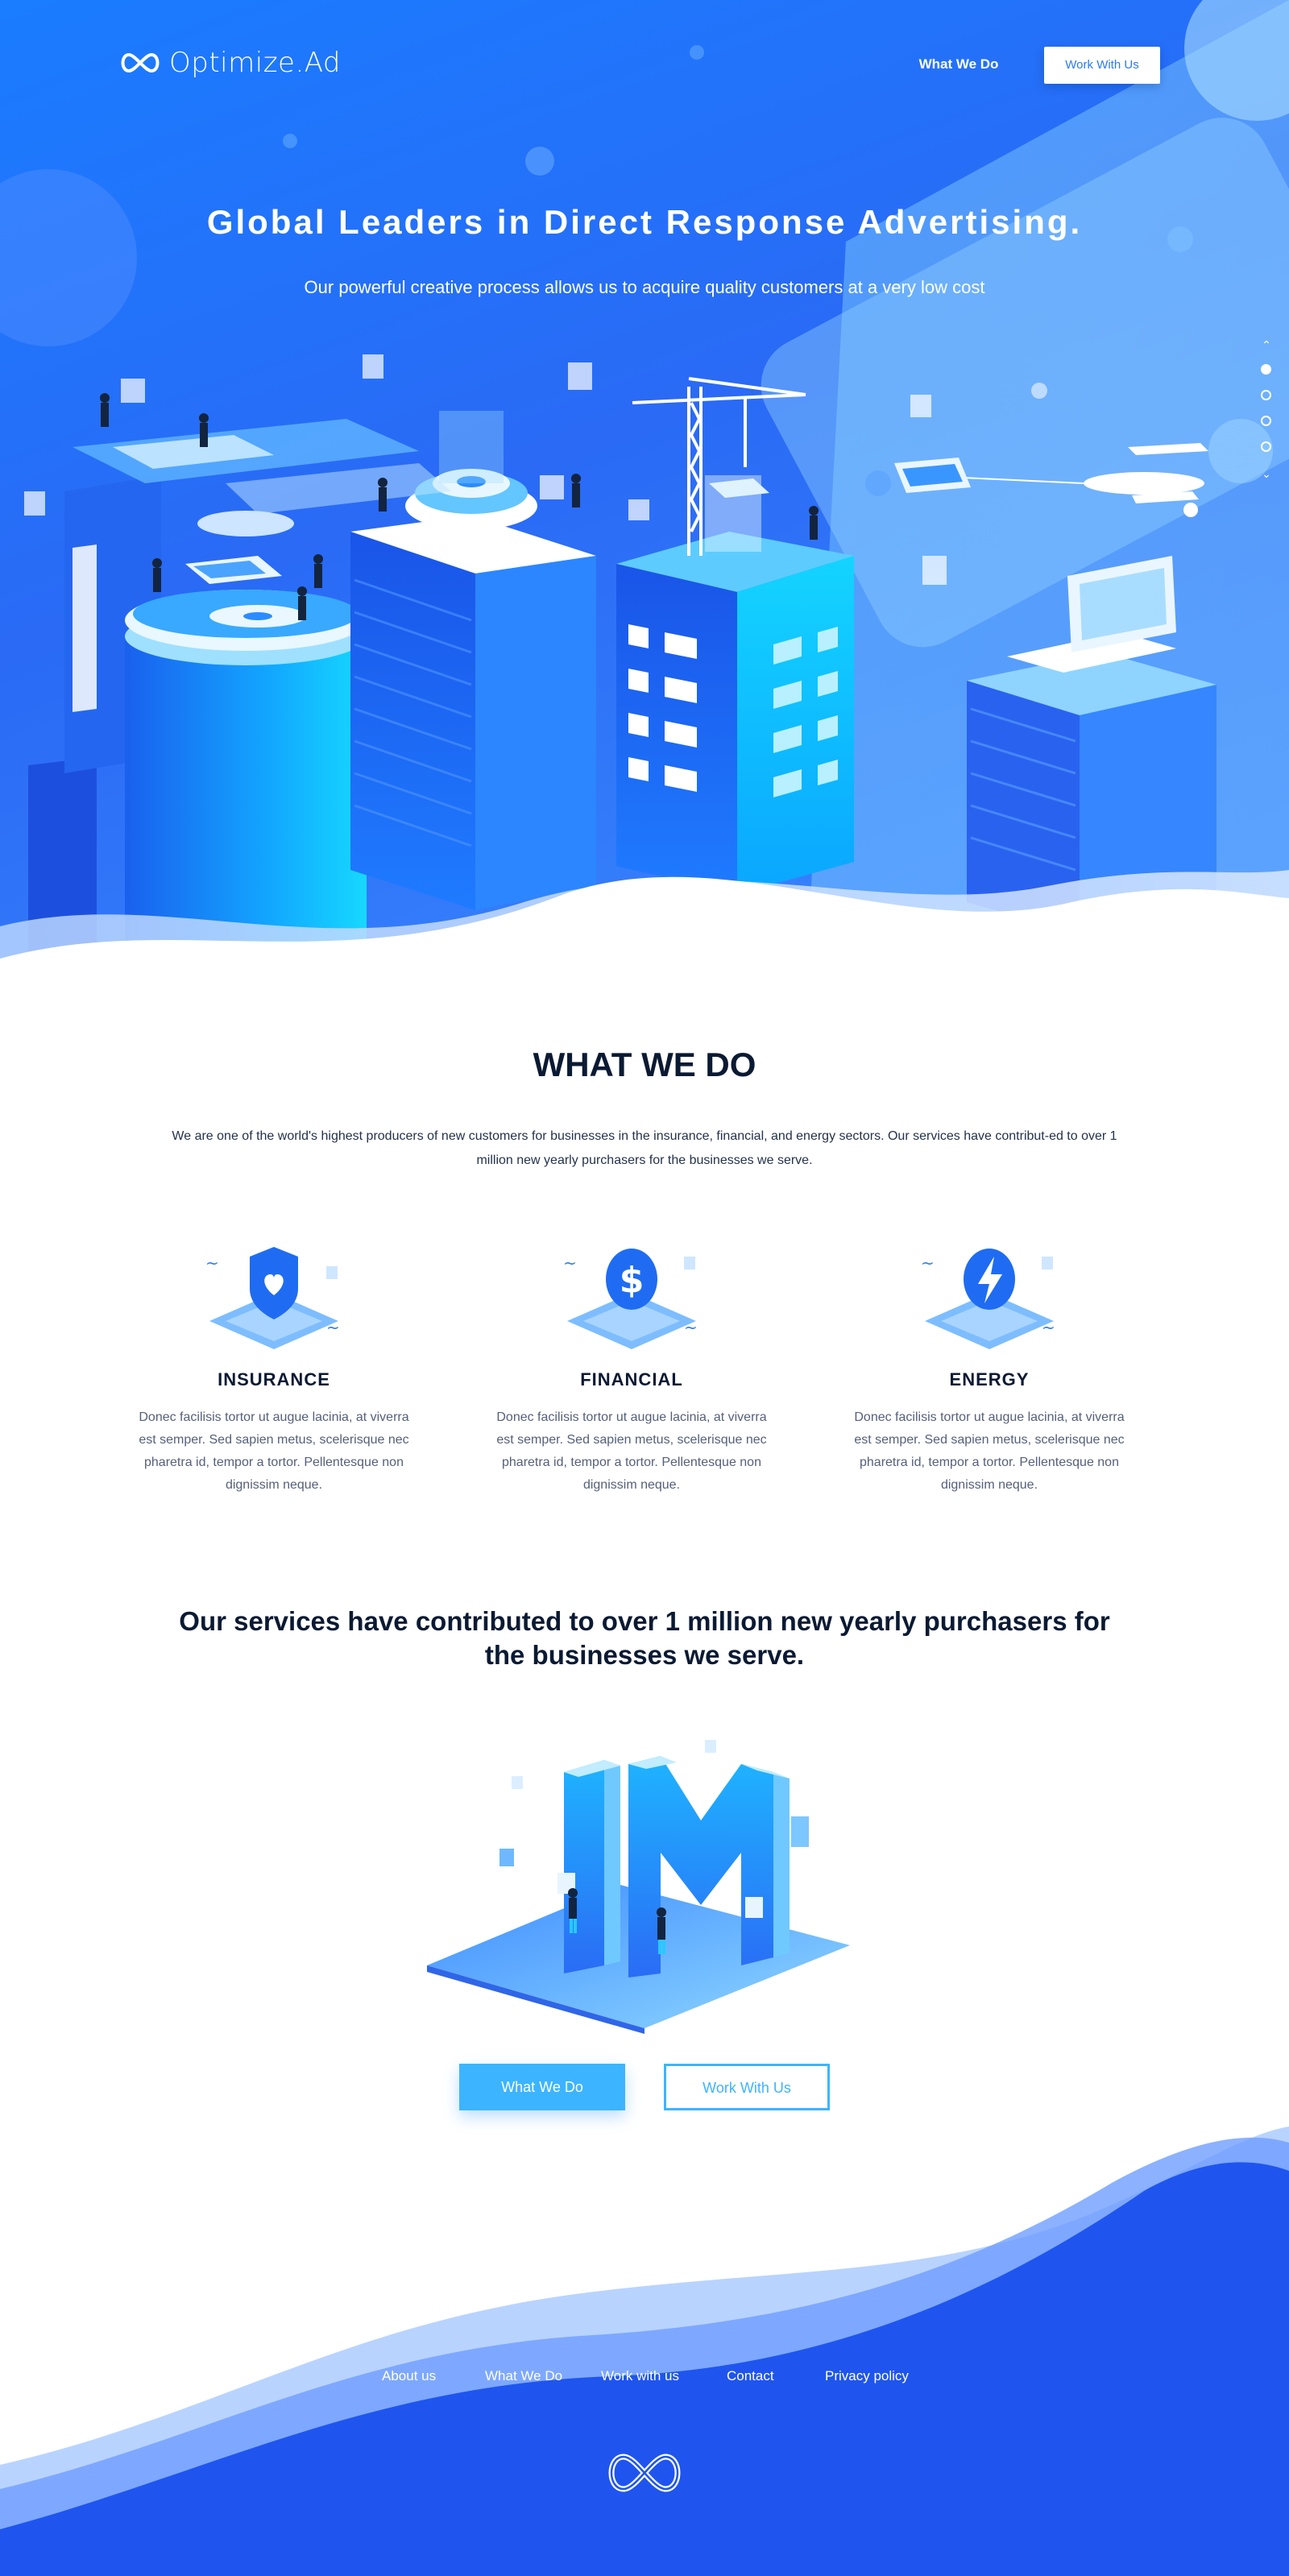  I want to click on logo-text: Optimize.Ad, so click(255, 63).